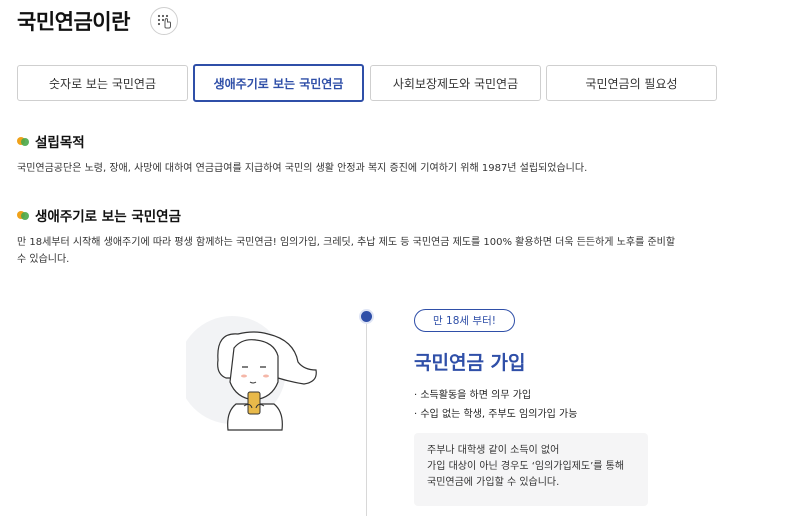 The image size is (797, 516). Describe the element at coordinates (108, 217) in the screenshot. I see `section-lifecycle-title: 생애주기로 보는 국민연금` at that location.